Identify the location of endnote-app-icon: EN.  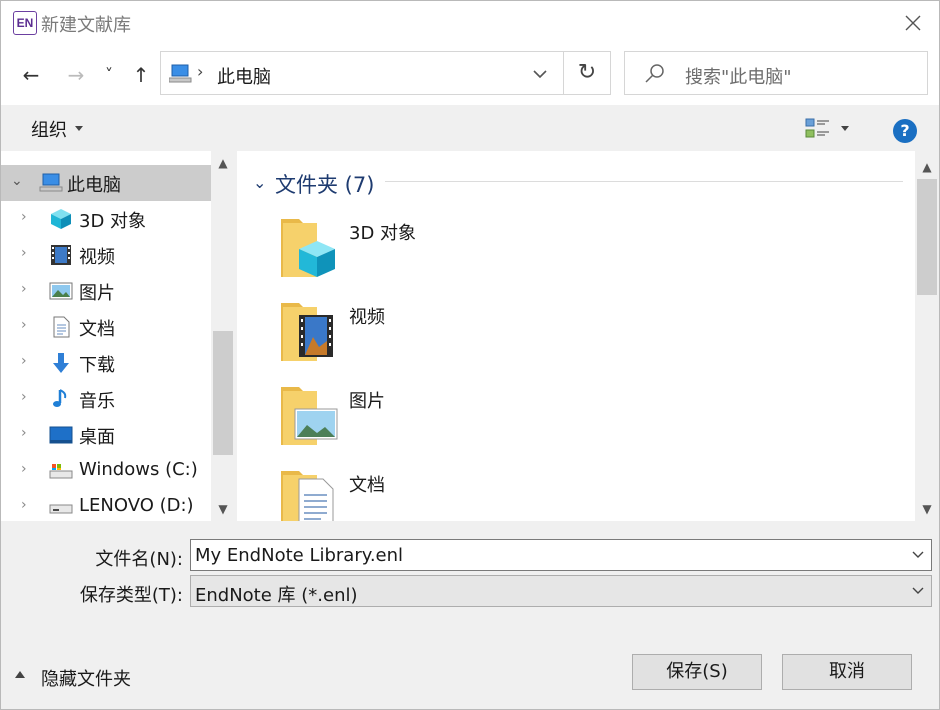
(25, 23).